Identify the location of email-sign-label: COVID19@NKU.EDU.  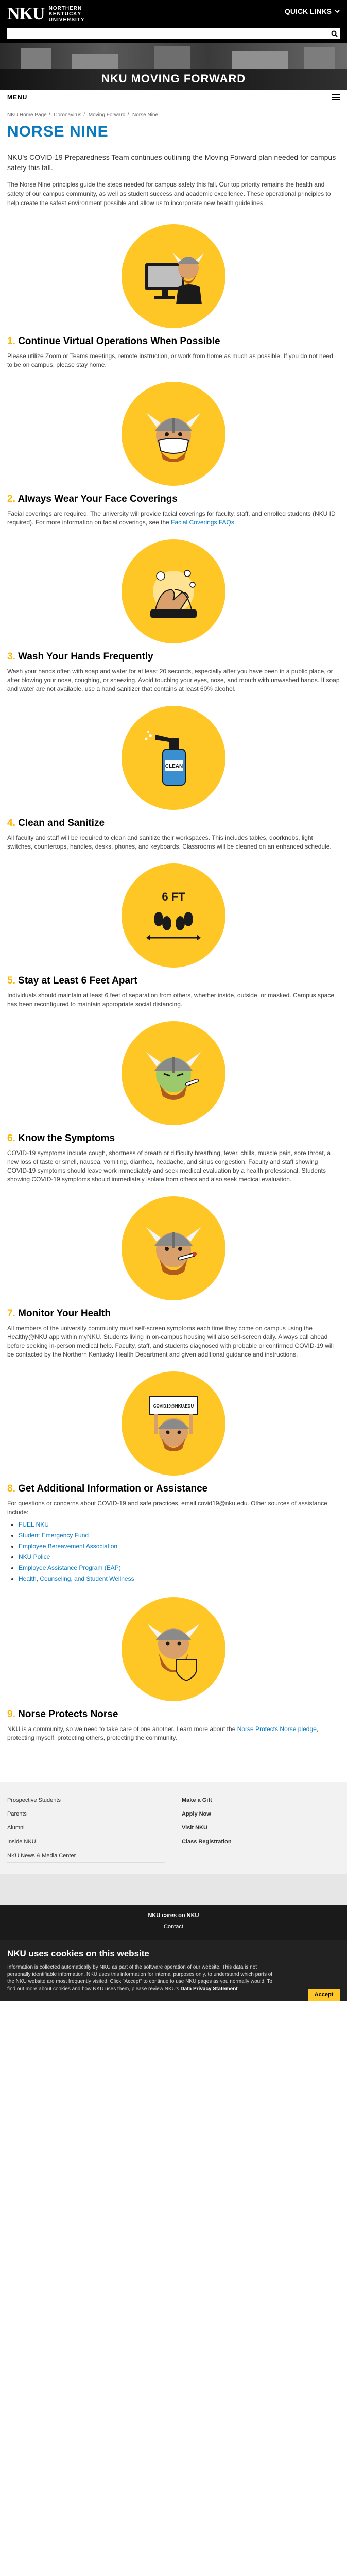
(173, 1406).